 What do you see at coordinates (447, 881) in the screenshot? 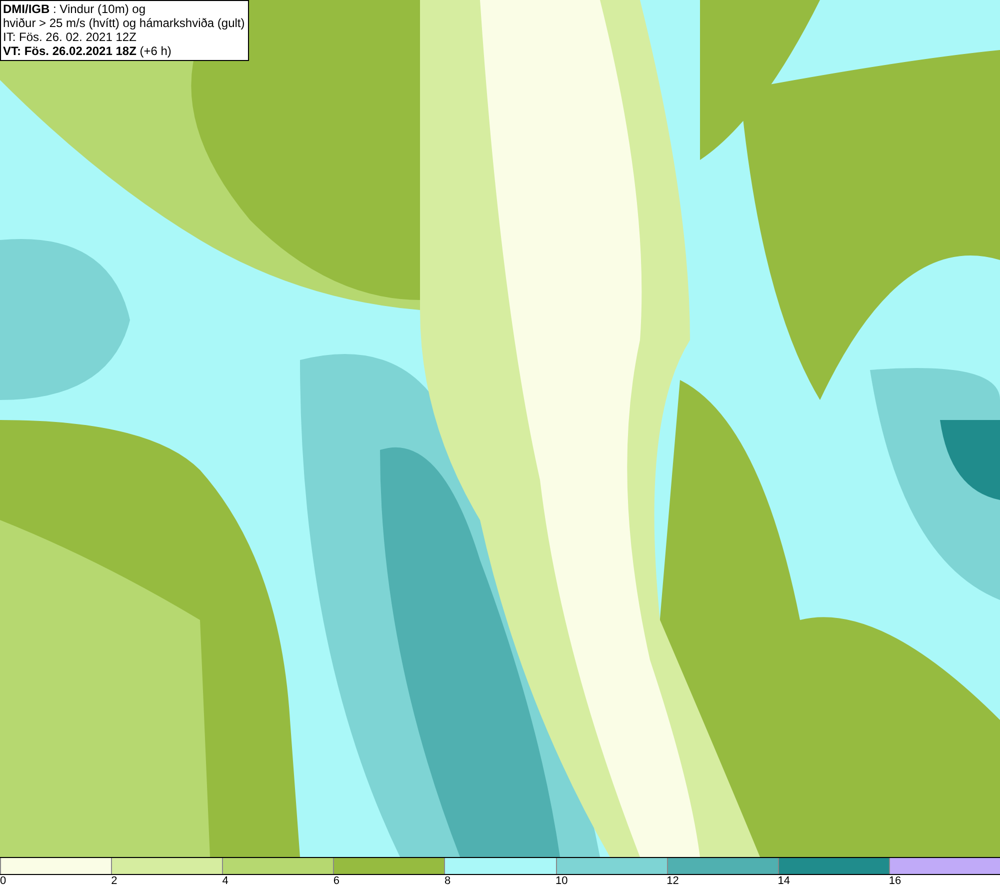
I see `legend-tick-label: 8` at bounding box center [447, 881].